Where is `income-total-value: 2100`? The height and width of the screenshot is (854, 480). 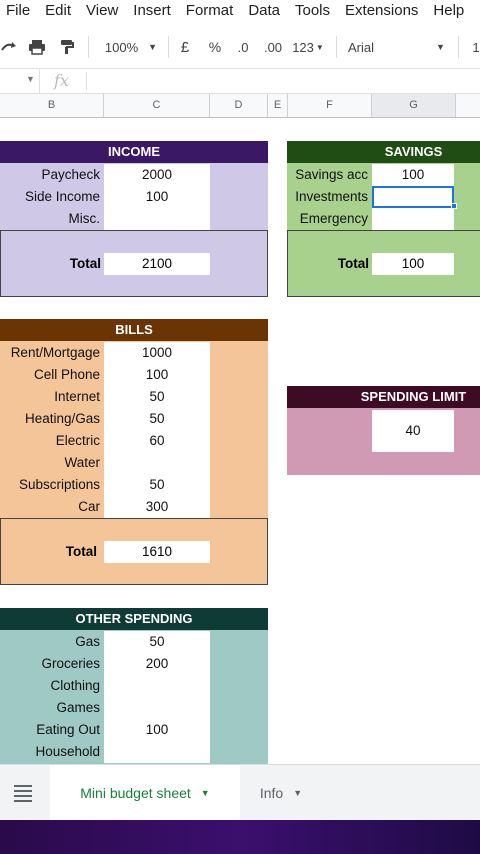 income-total-value: 2100 is located at coordinates (157, 264).